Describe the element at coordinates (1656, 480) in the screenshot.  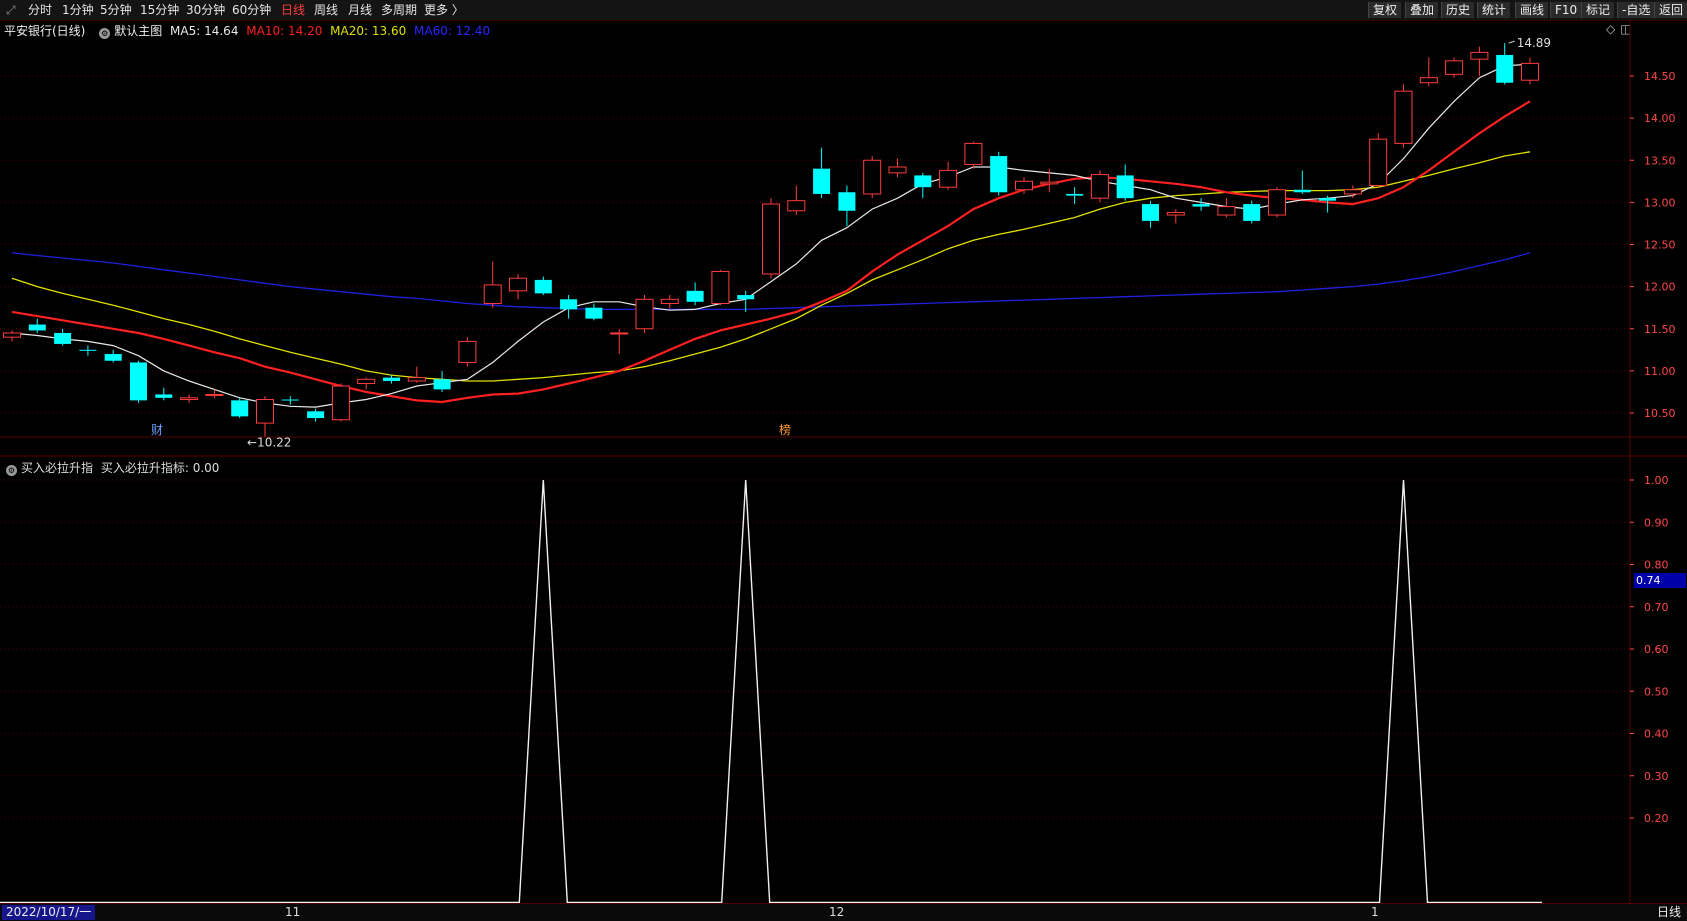
I see `indicator-axis-label: 1.00` at that location.